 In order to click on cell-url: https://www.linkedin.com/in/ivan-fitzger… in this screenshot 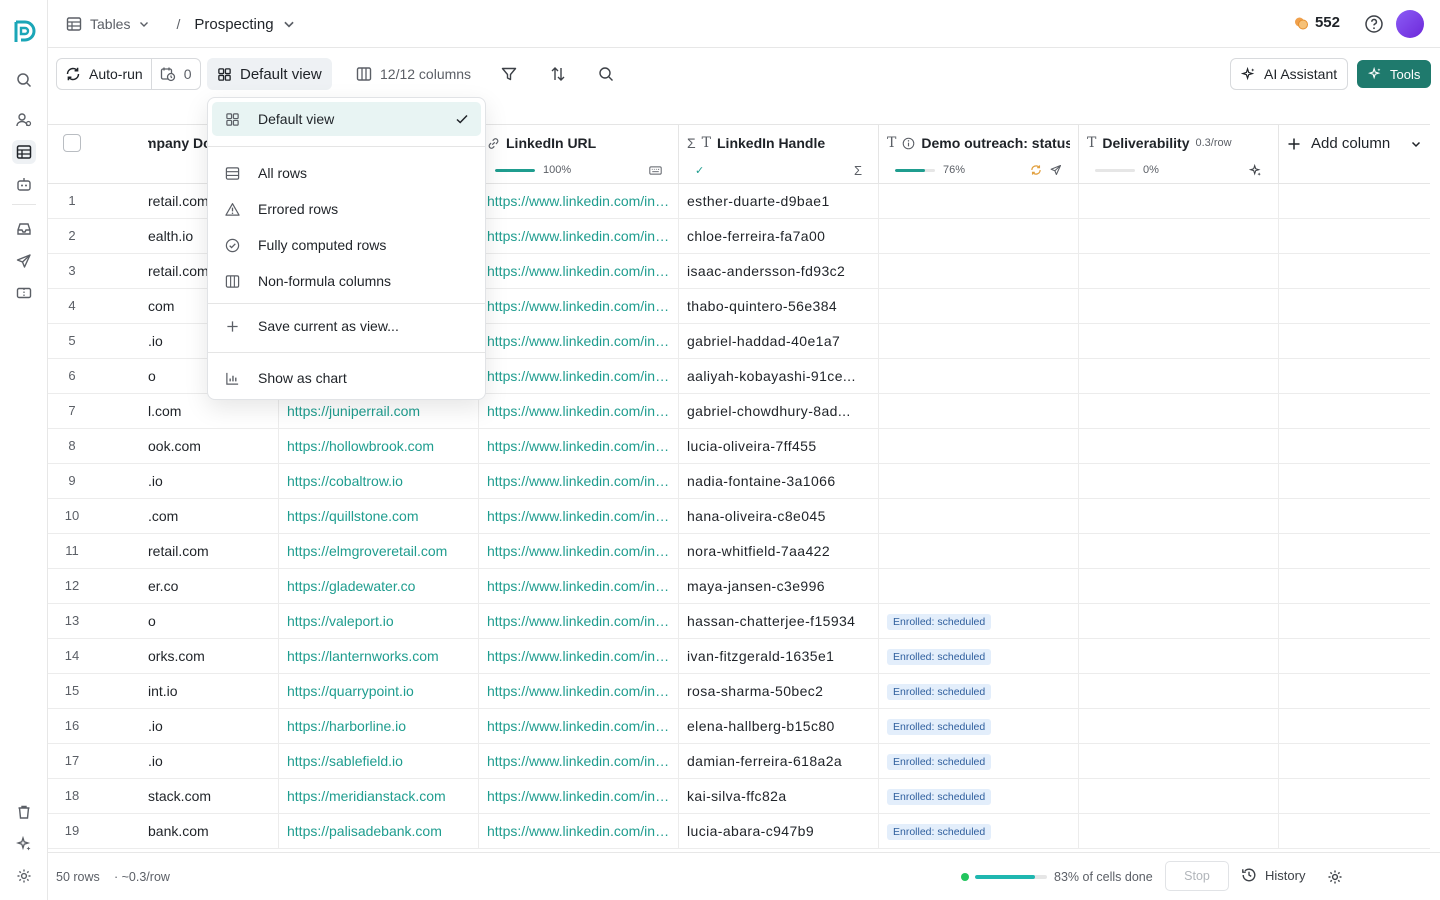, I will do `click(579, 656)`.